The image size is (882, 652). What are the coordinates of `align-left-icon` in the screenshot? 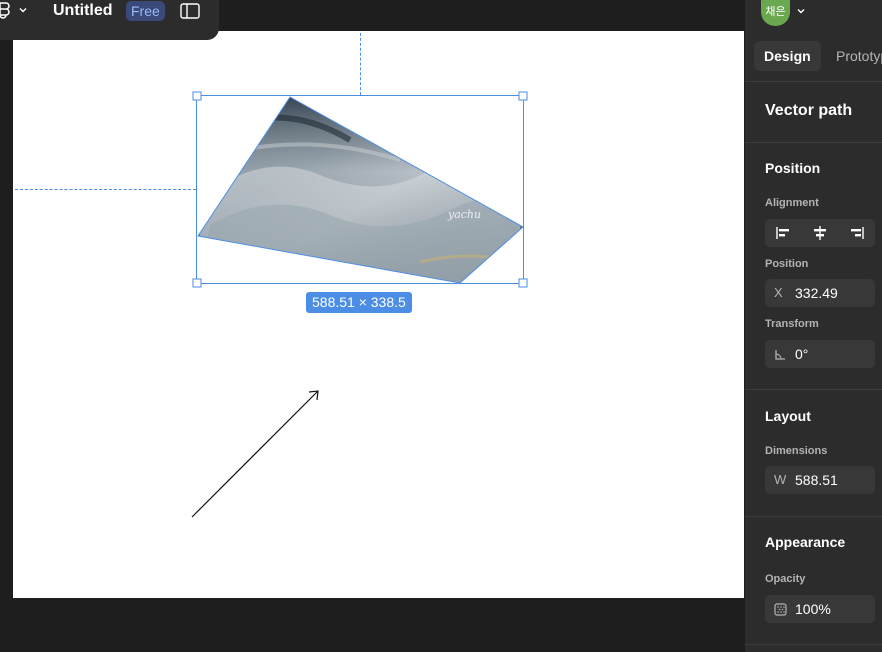 It's located at (782, 233).